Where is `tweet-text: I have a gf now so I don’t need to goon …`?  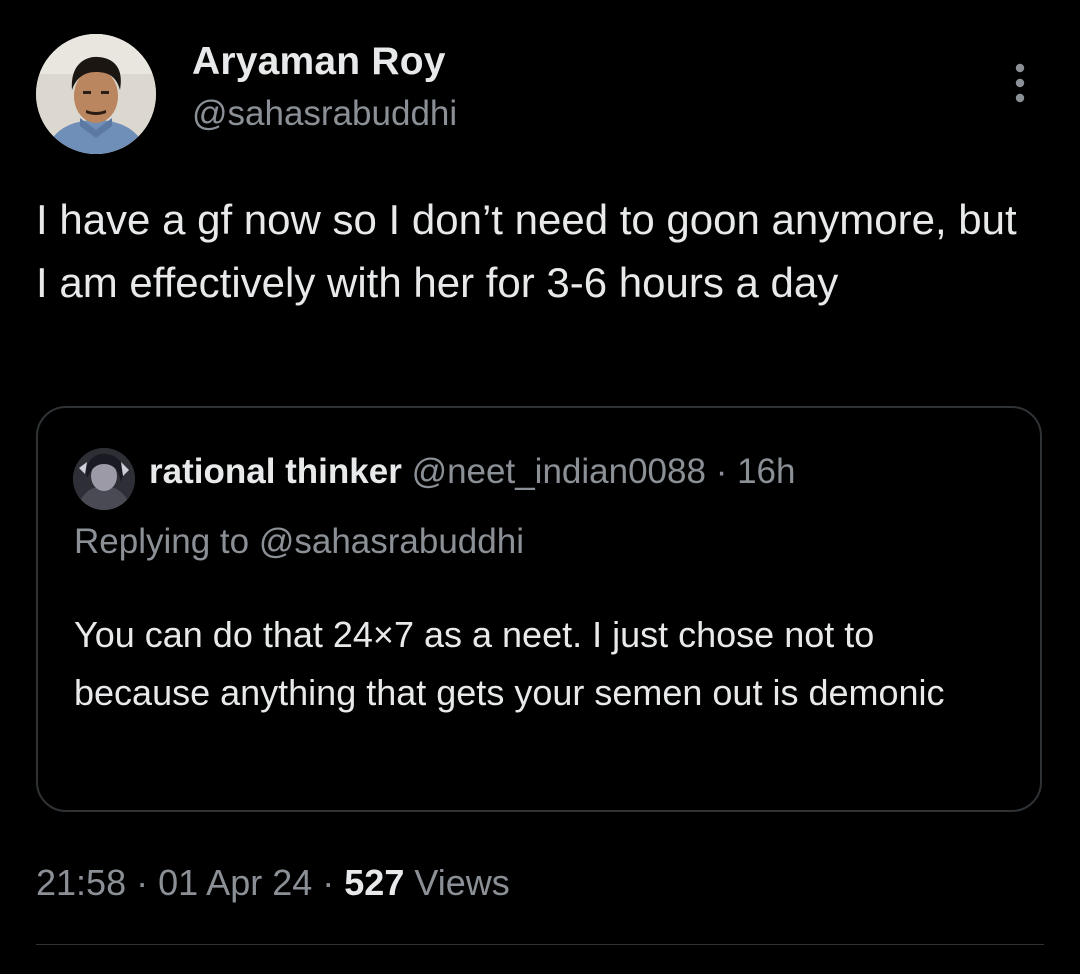 tweet-text: I have a gf now so I don’t need to goon … is located at coordinates (526, 251).